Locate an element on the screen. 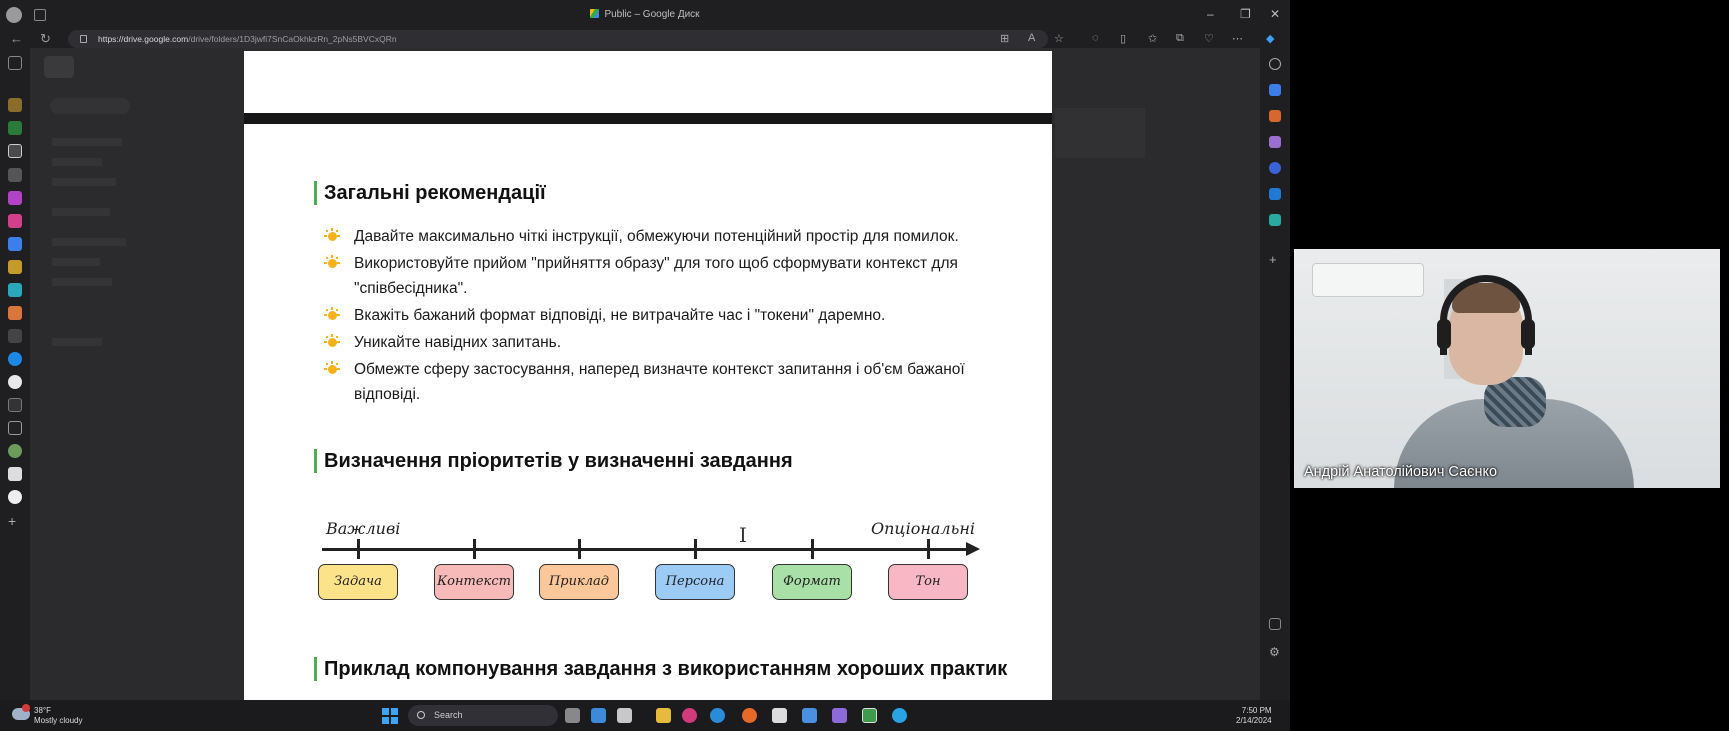 This screenshot has height=731, width=1729. split-screen-icon: ▯ is located at coordinates (1123, 38).